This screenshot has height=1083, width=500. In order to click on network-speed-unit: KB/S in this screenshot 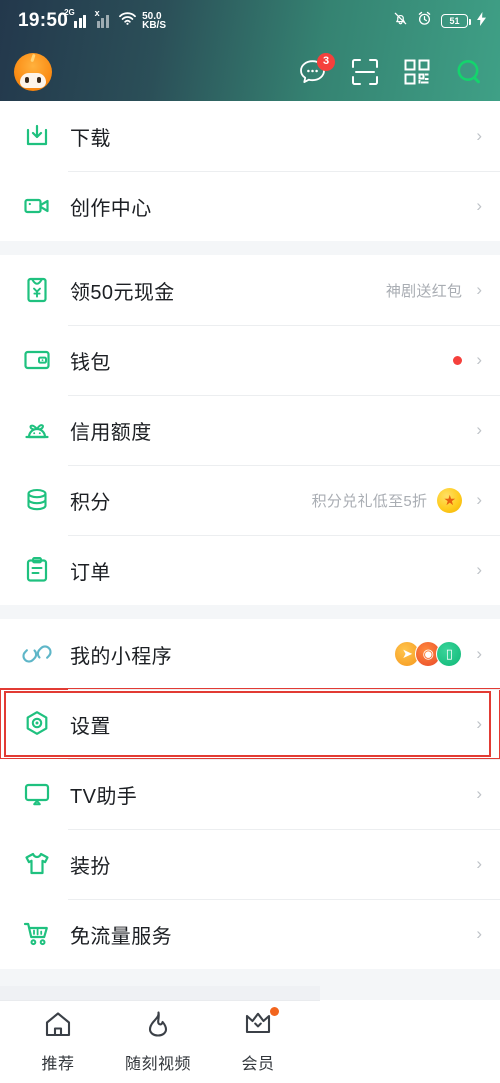, I will do `click(154, 25)`.